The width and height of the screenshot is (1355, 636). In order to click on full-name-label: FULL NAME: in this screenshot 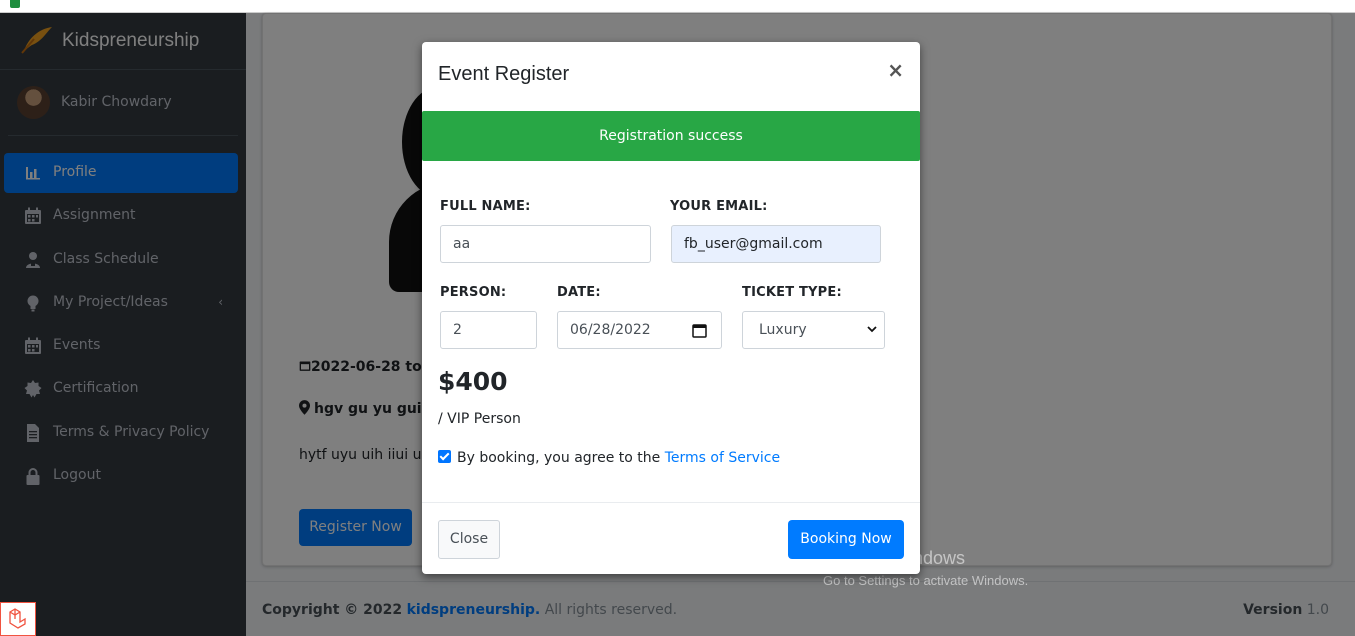, I will do `click(485, 206)`.